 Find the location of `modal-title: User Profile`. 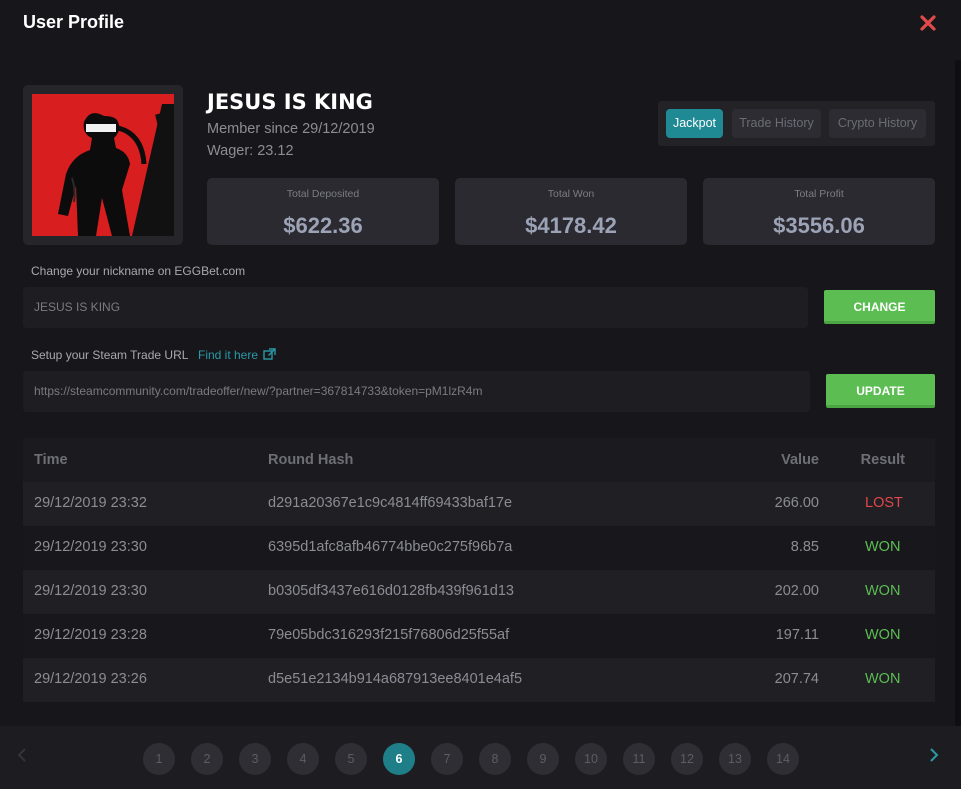

modal-title: User Profile is located at coordinates (74, 22).